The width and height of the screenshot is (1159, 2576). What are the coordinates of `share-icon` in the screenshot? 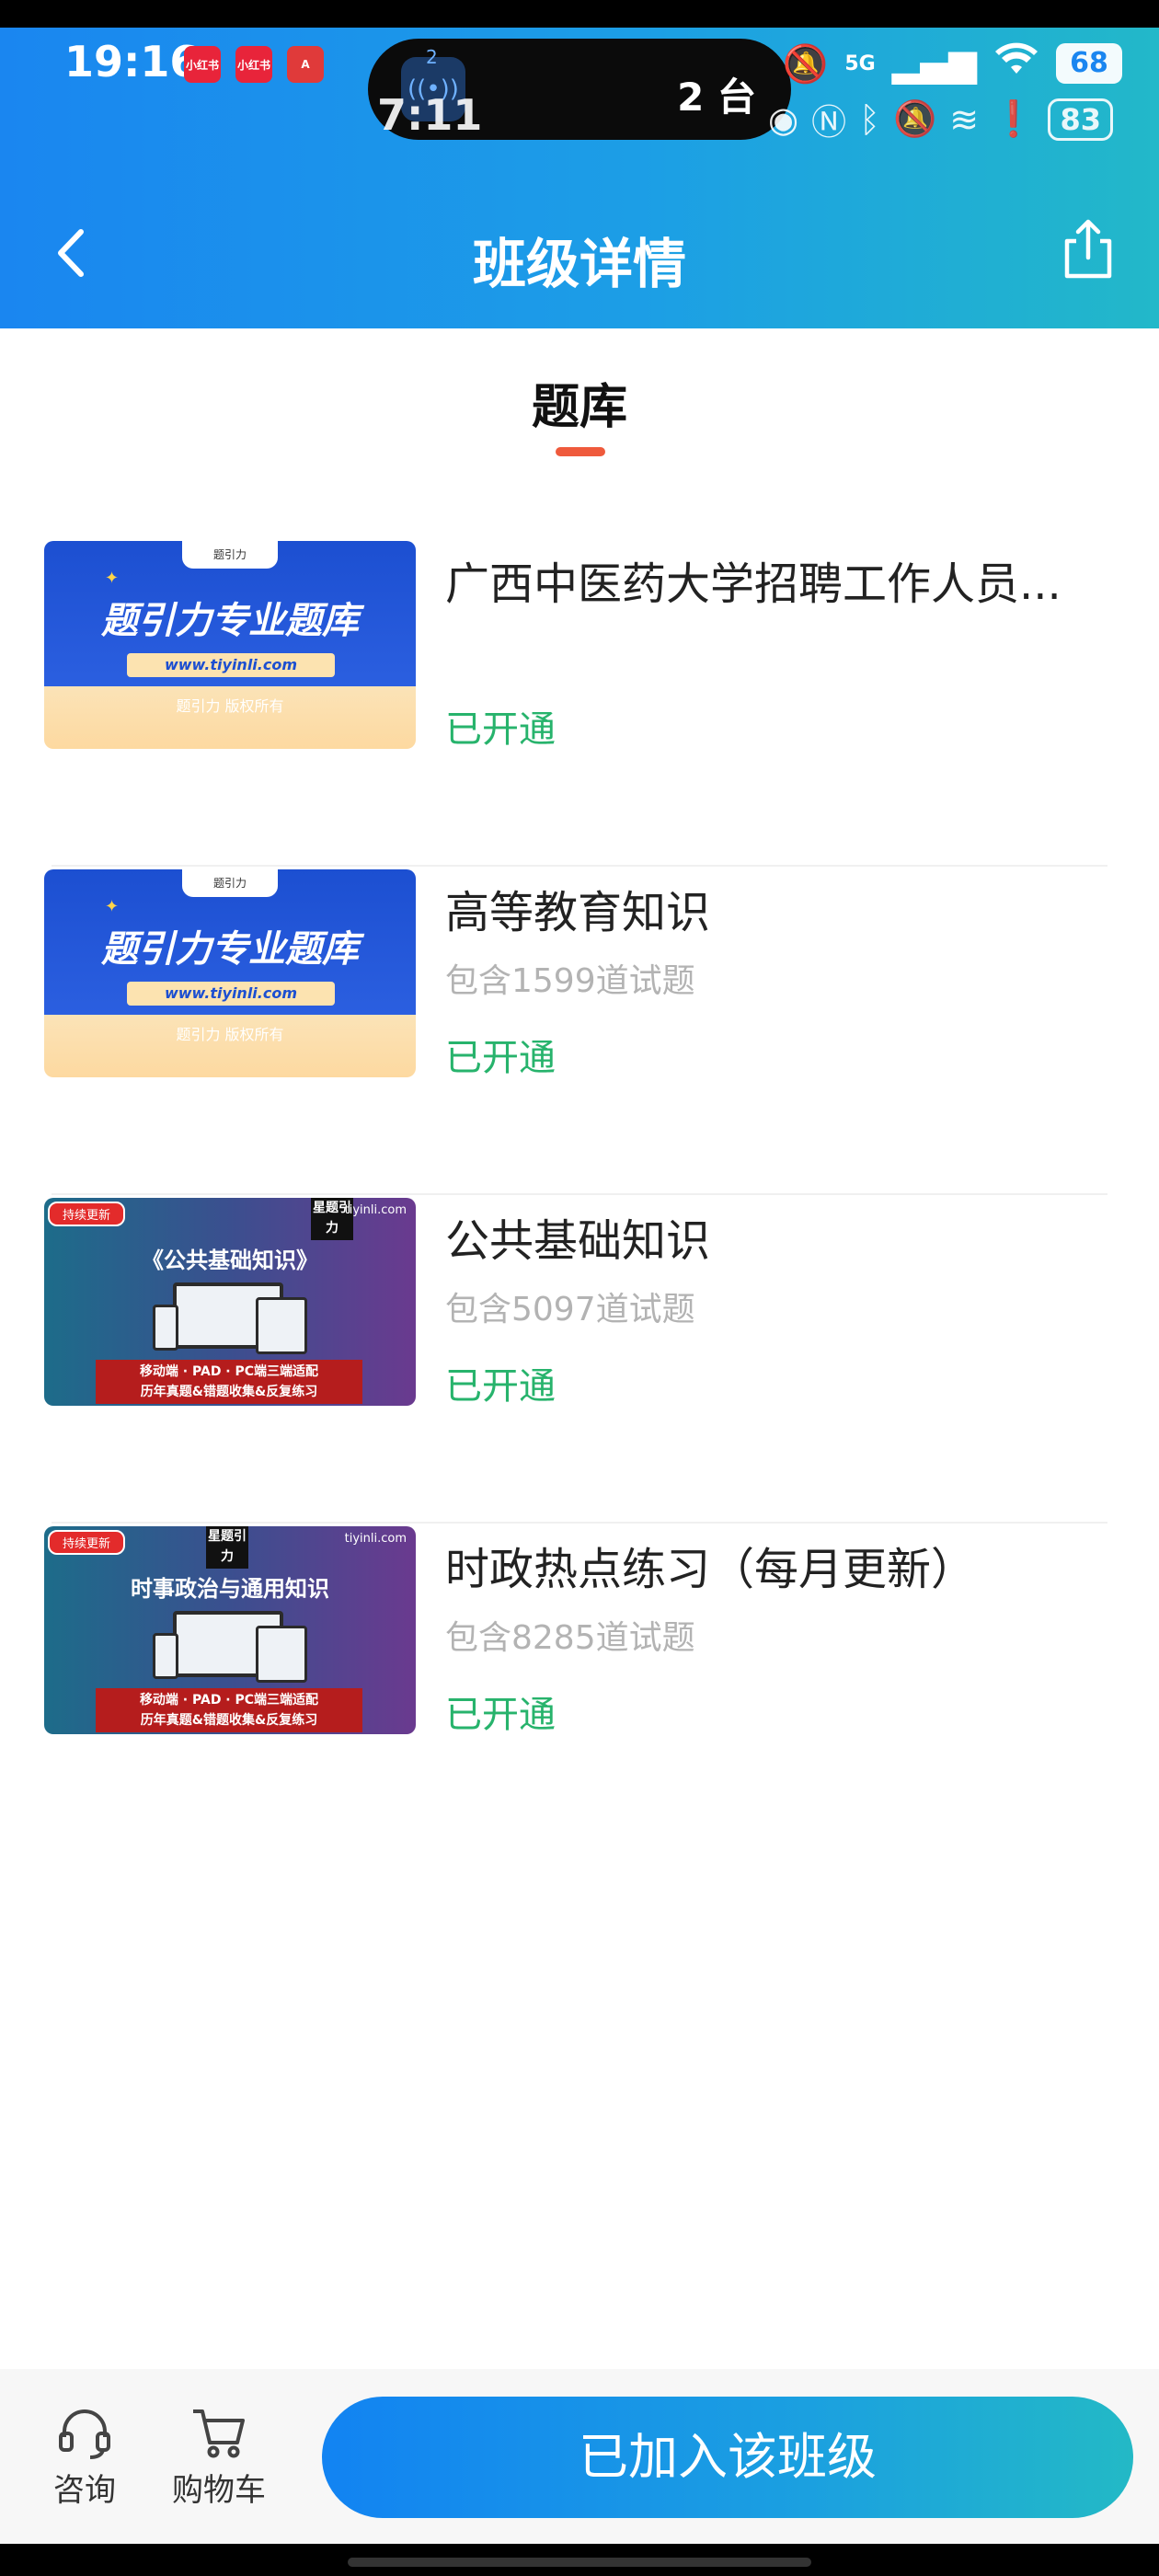 It's located at (1088, 249).